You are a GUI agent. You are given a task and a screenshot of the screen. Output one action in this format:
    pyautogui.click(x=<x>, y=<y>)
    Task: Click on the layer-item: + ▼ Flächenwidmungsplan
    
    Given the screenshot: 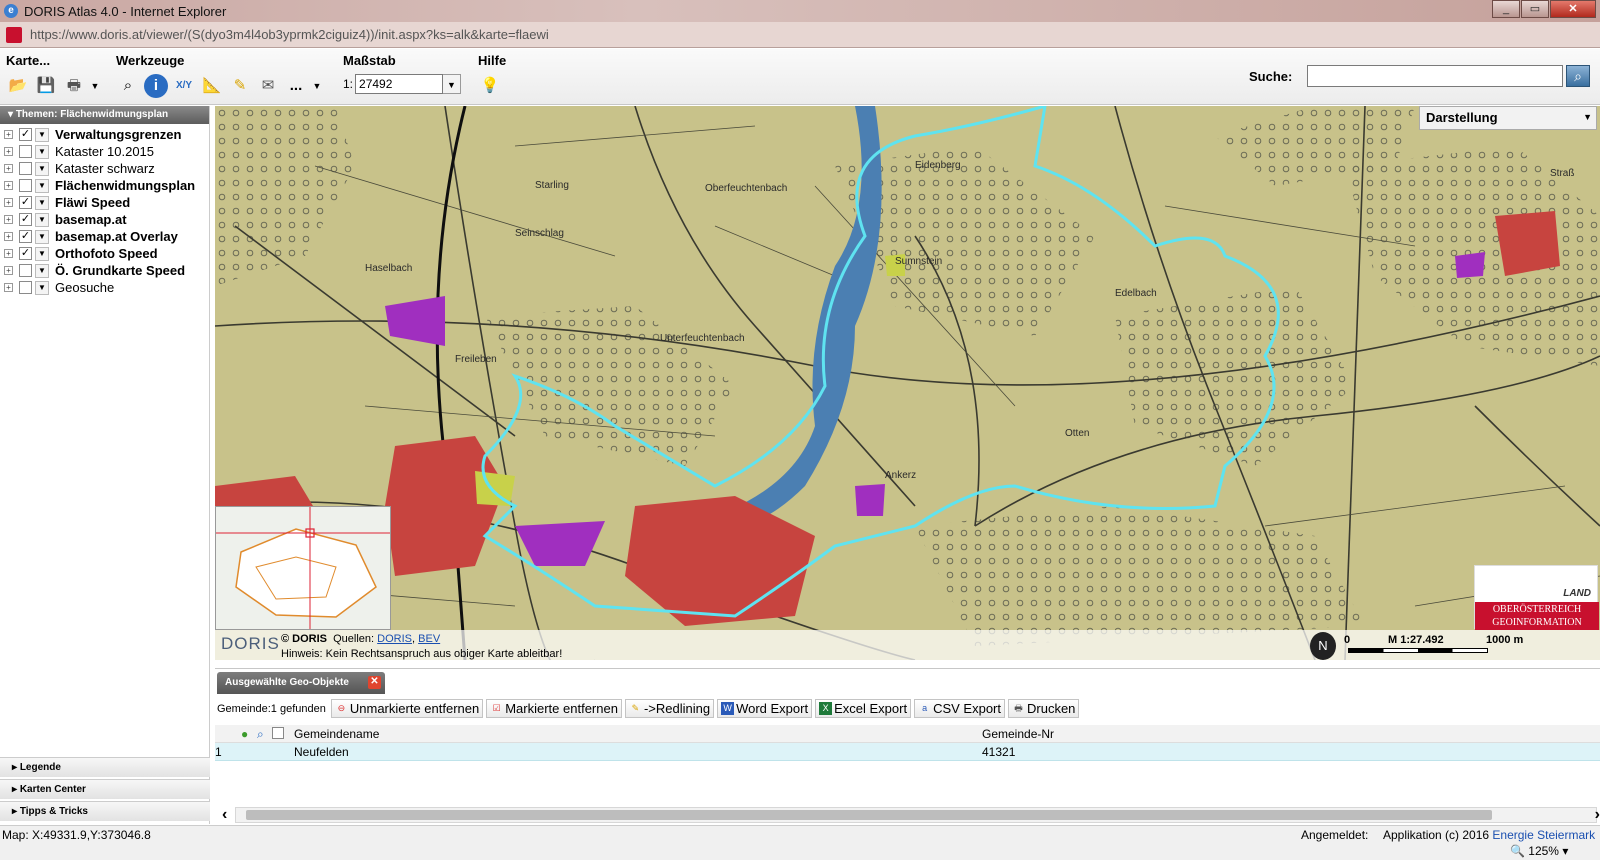 What is the action you would take?
    pyautogui.click(x=104, y=185)
    